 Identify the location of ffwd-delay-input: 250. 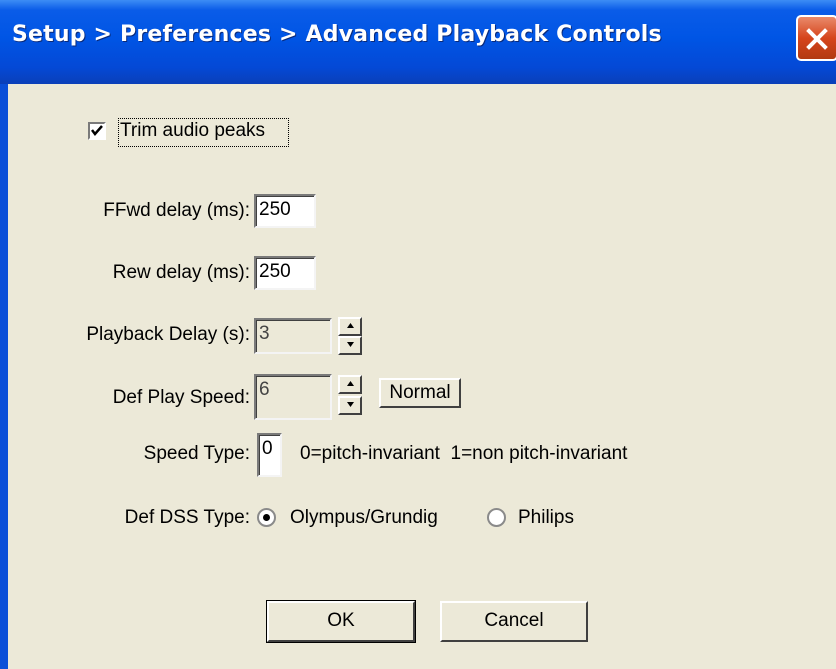
(285, 211).